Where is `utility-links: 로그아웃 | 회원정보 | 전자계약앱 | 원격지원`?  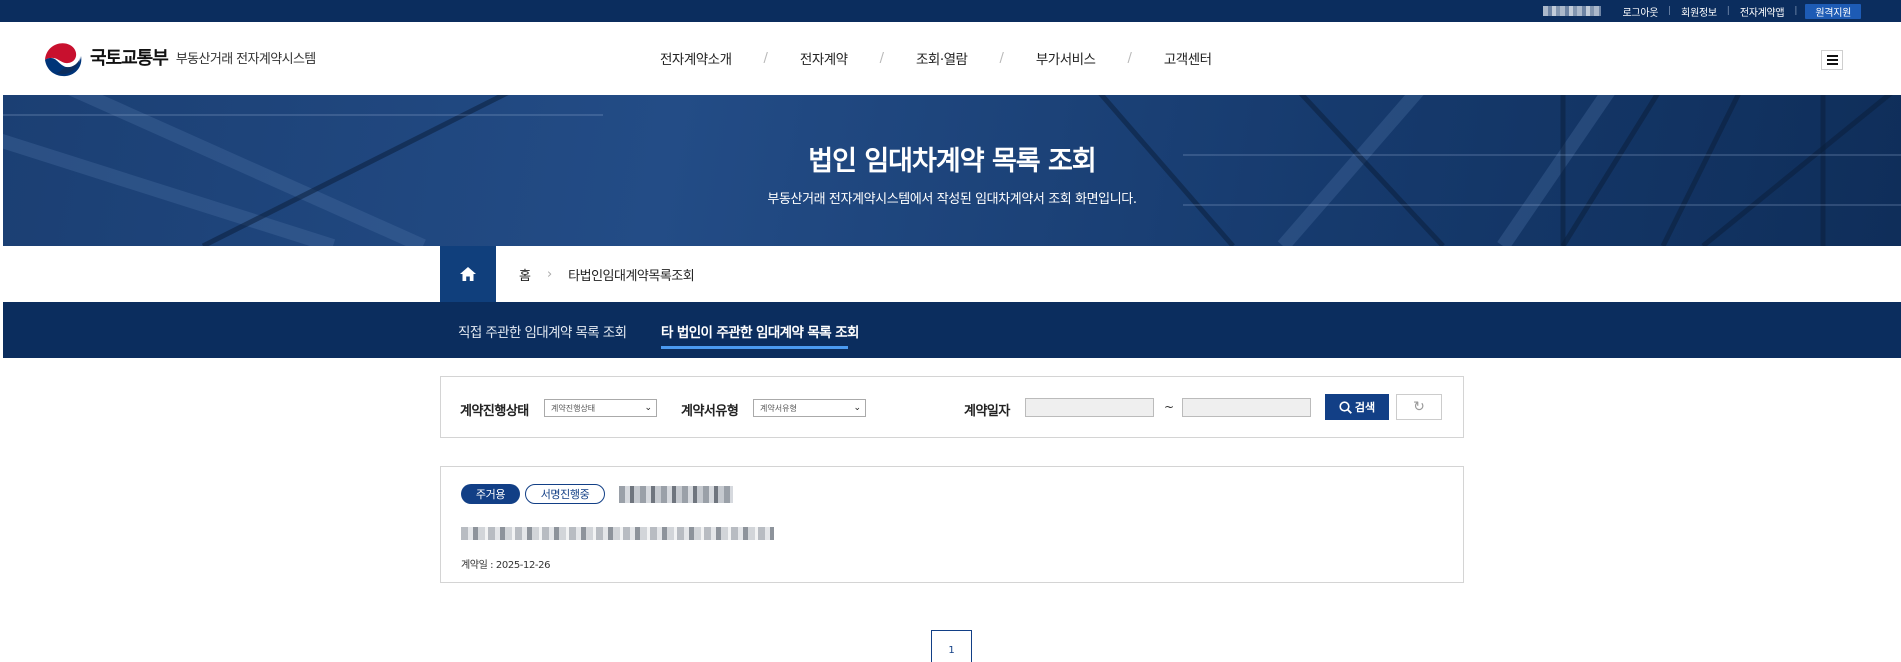
utility-links: 로그아웃 | 회원정보 | 전자계약앱 | 원격지원 is located at coordinates (1701, 11).